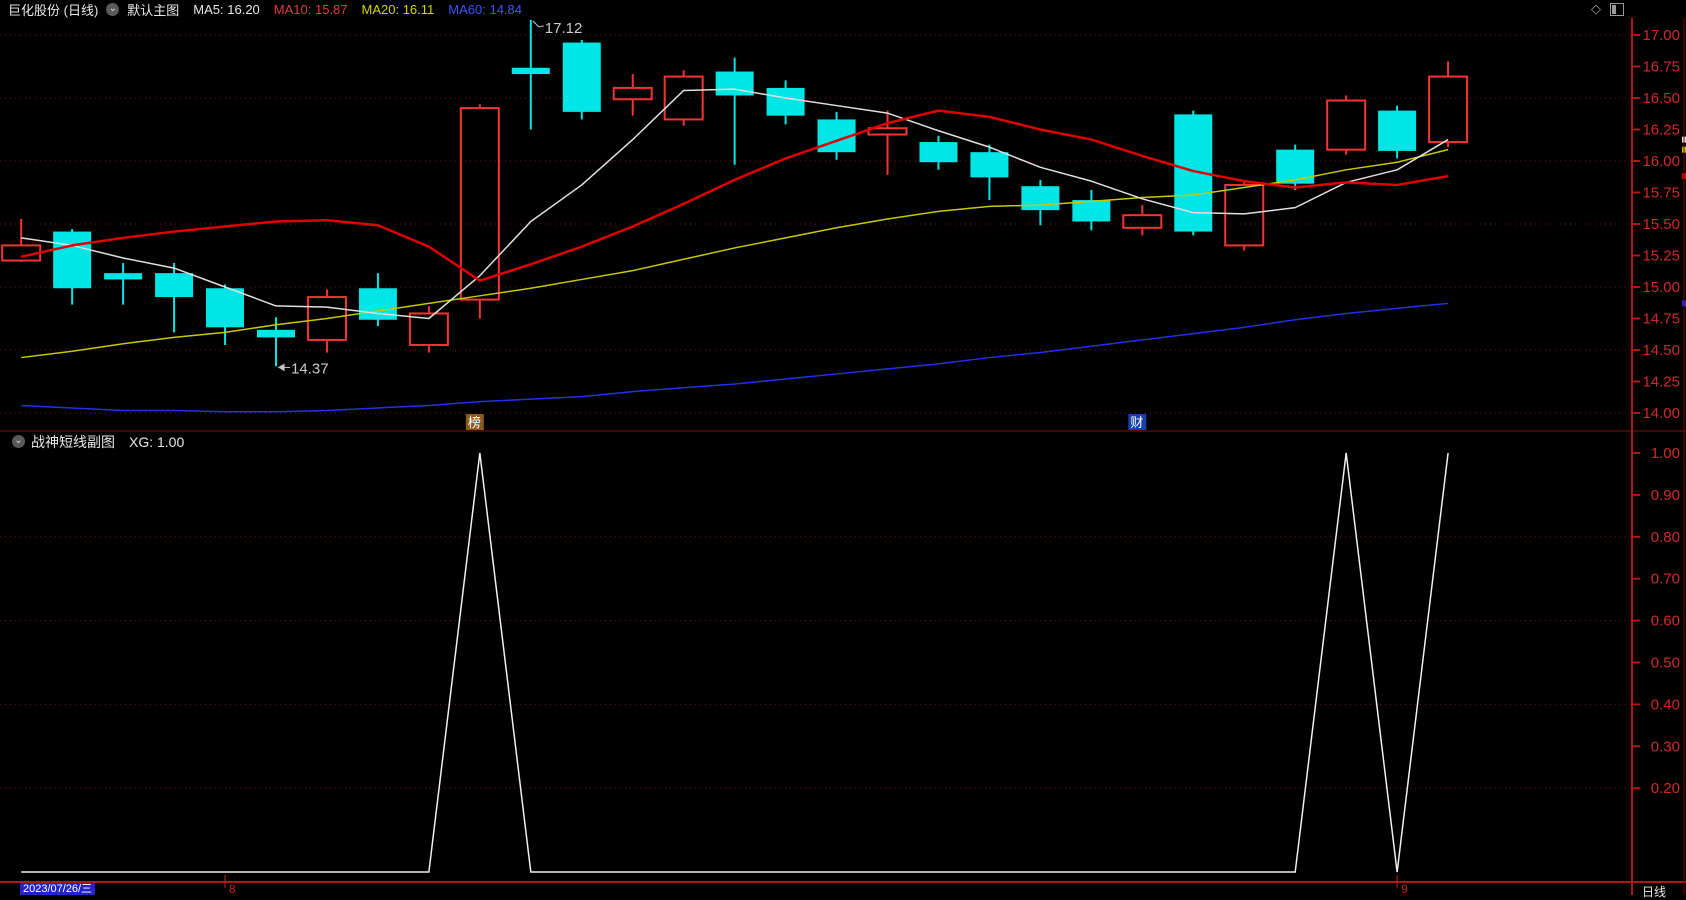  Describe the element at coordinates (1661, 382) in the screenshot. I see `price-axis-label: 14.25` at that location.